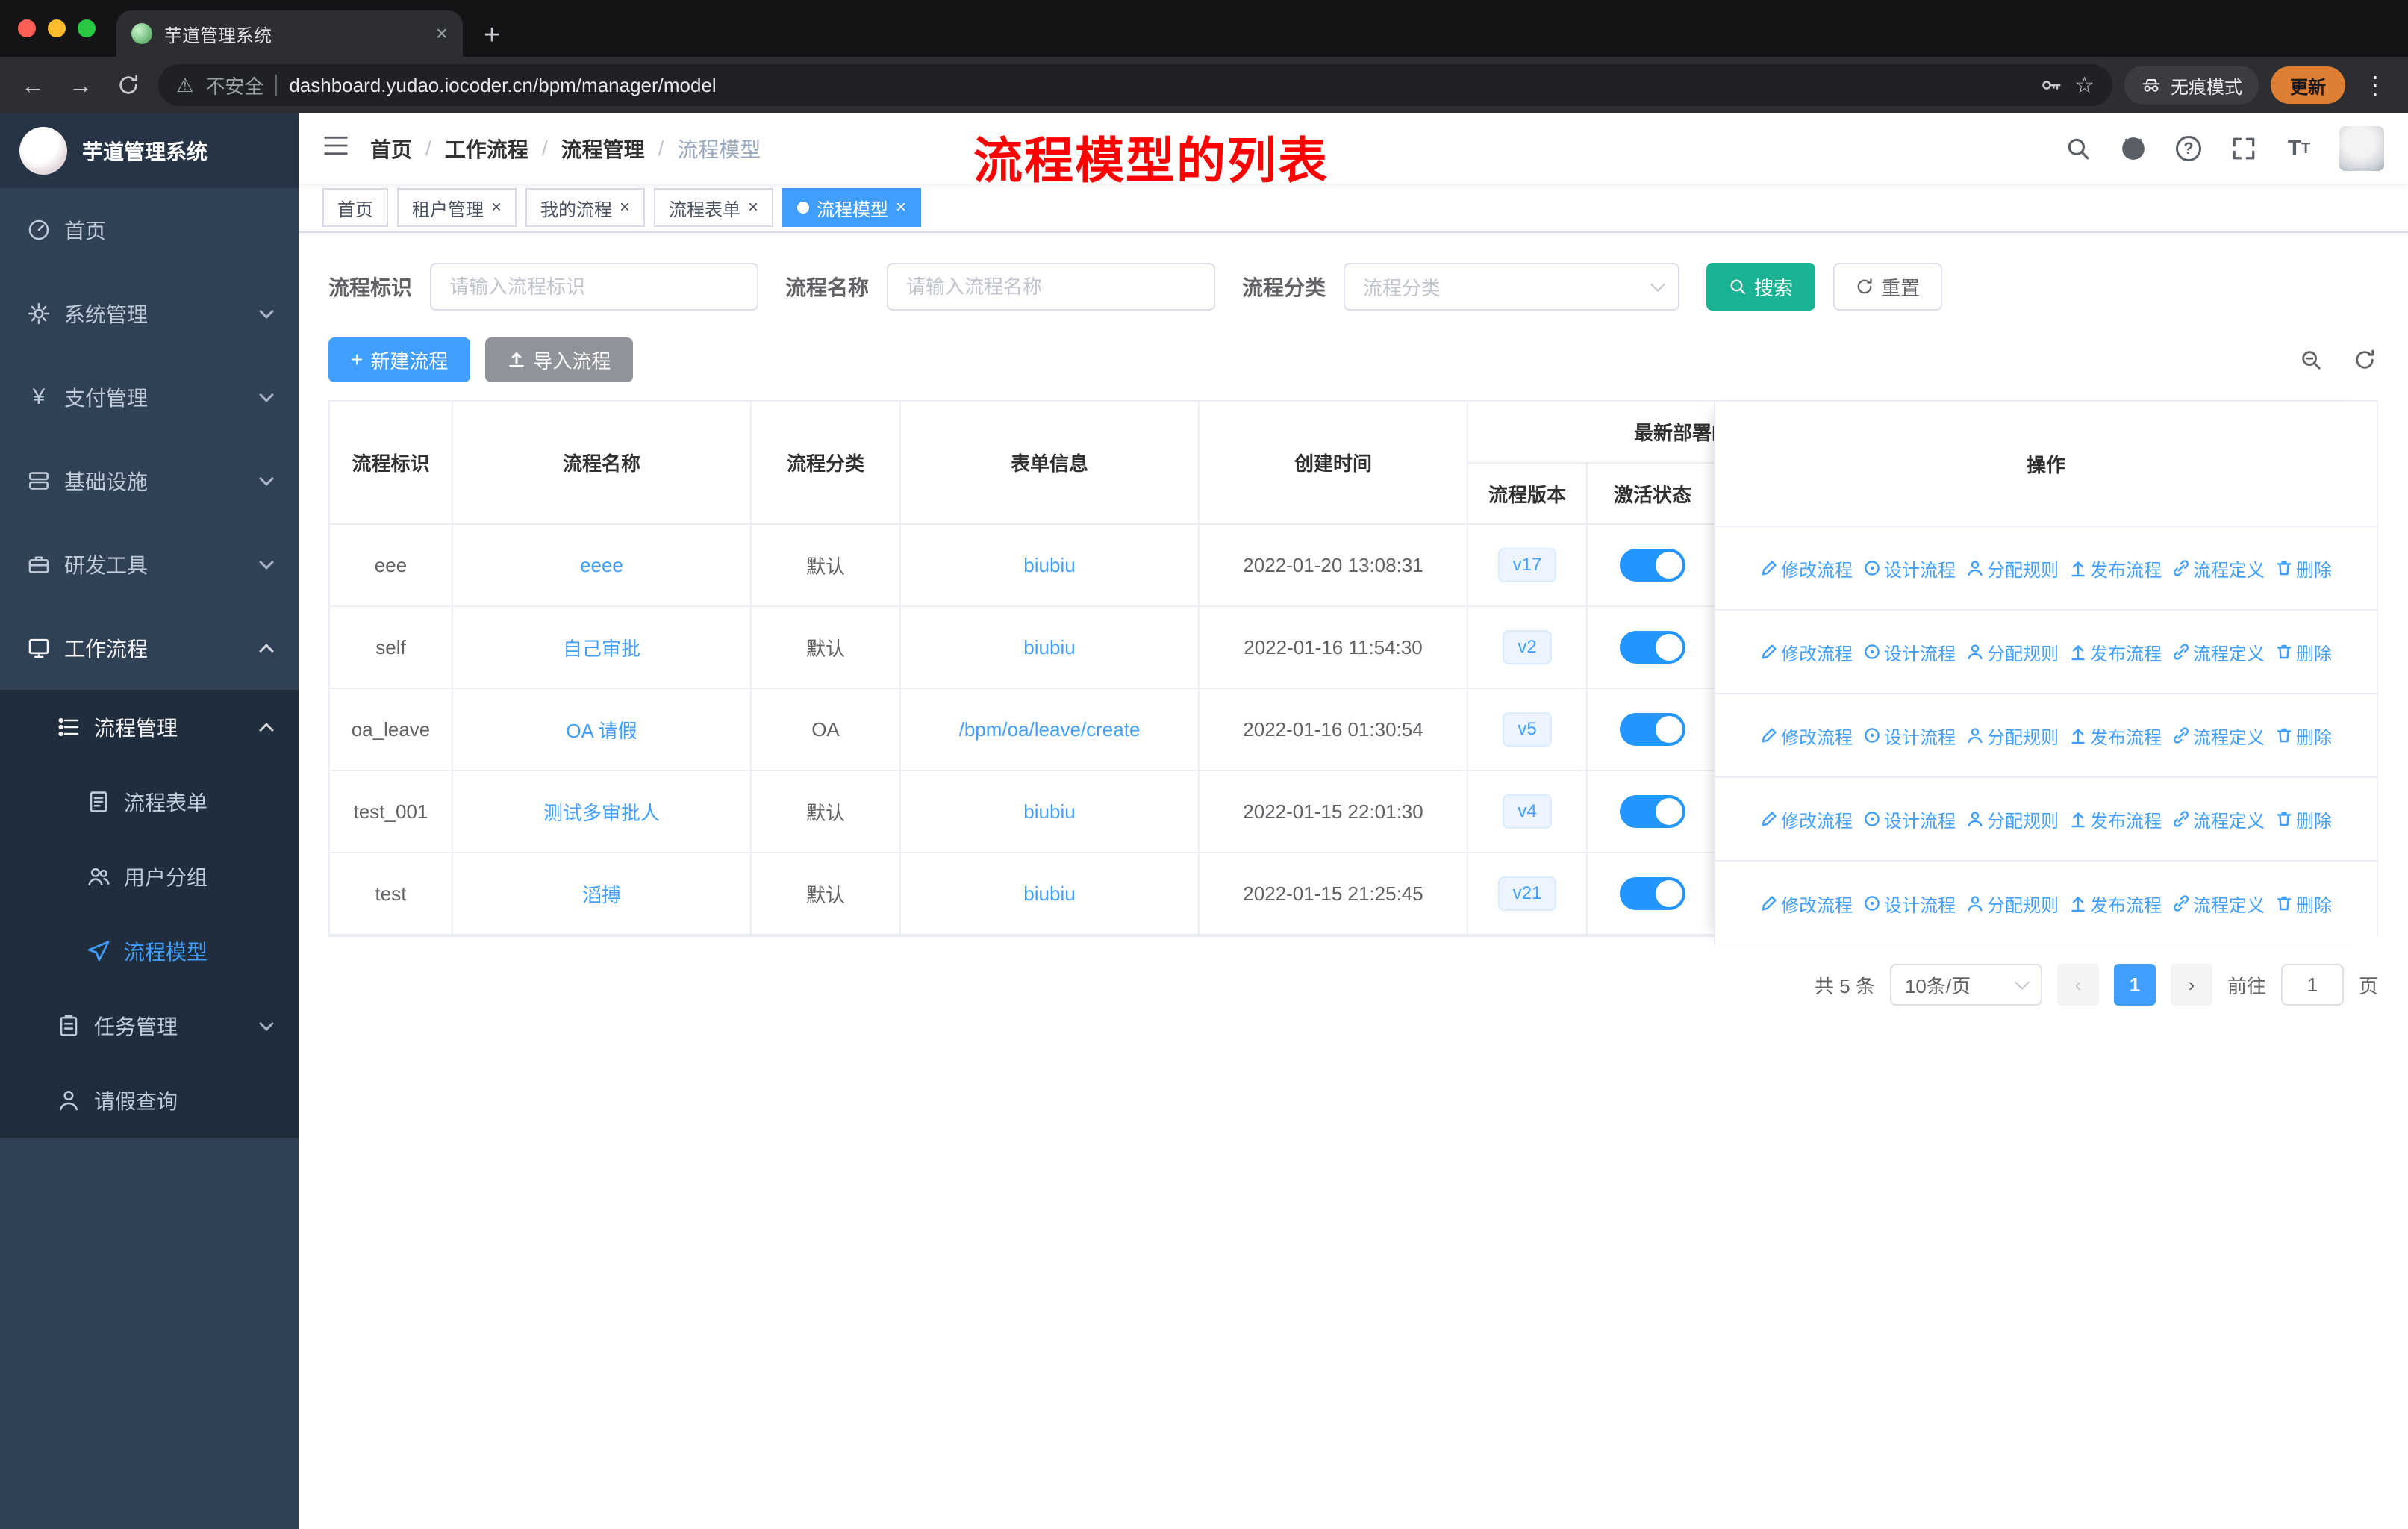 Image resolution: width=2408 pixels, height=1529 pixels. What do you see at coordinates (2244, 149) in the screenshot?
I see `fullscreen-icon` at bounding box center [2244, 149].